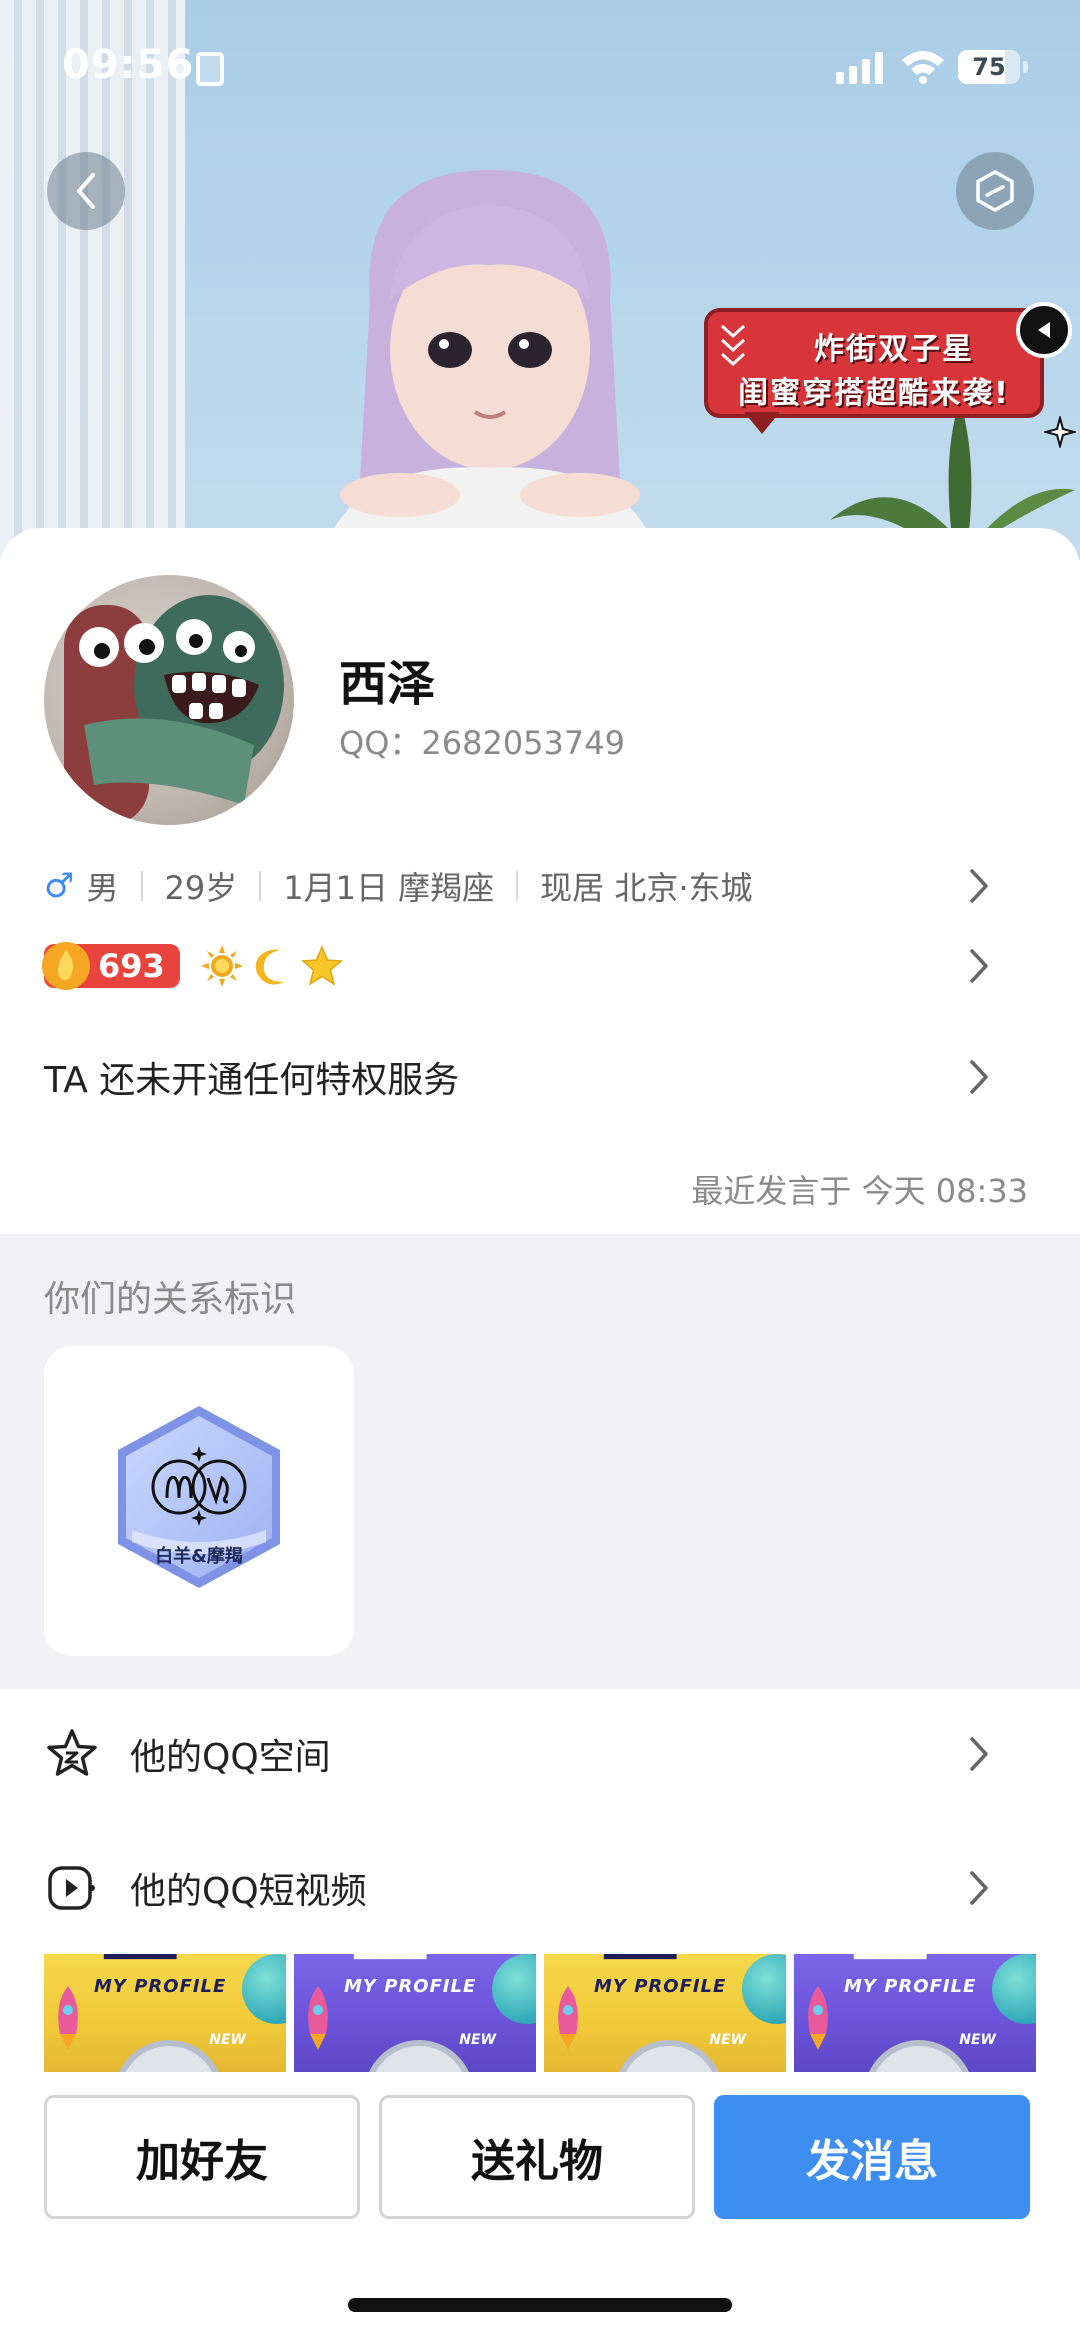  I want to click on sun-icon, so click(222, 966).